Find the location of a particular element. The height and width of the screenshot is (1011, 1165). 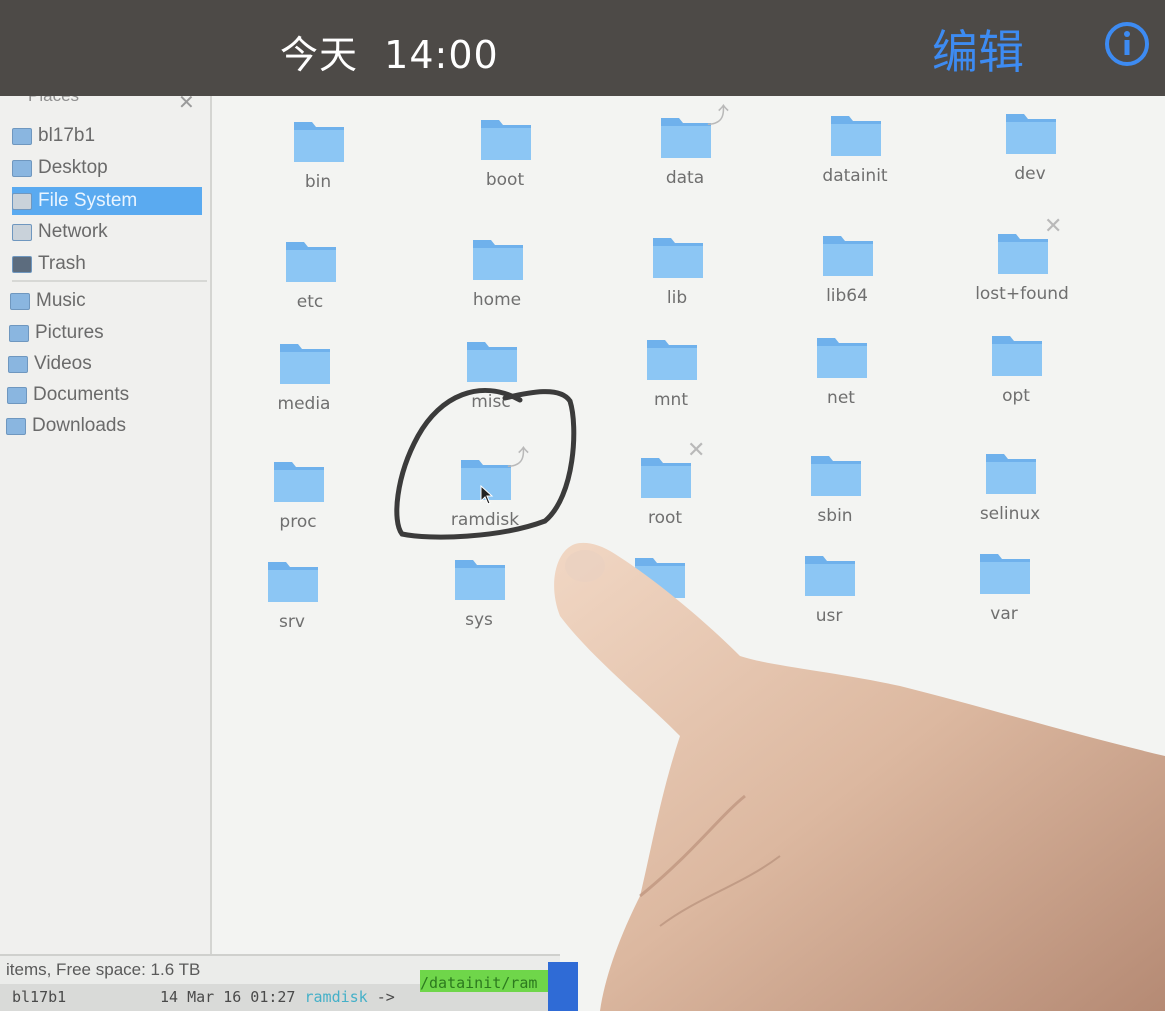

info-circle-icon is located at coordinates (1127, 44).